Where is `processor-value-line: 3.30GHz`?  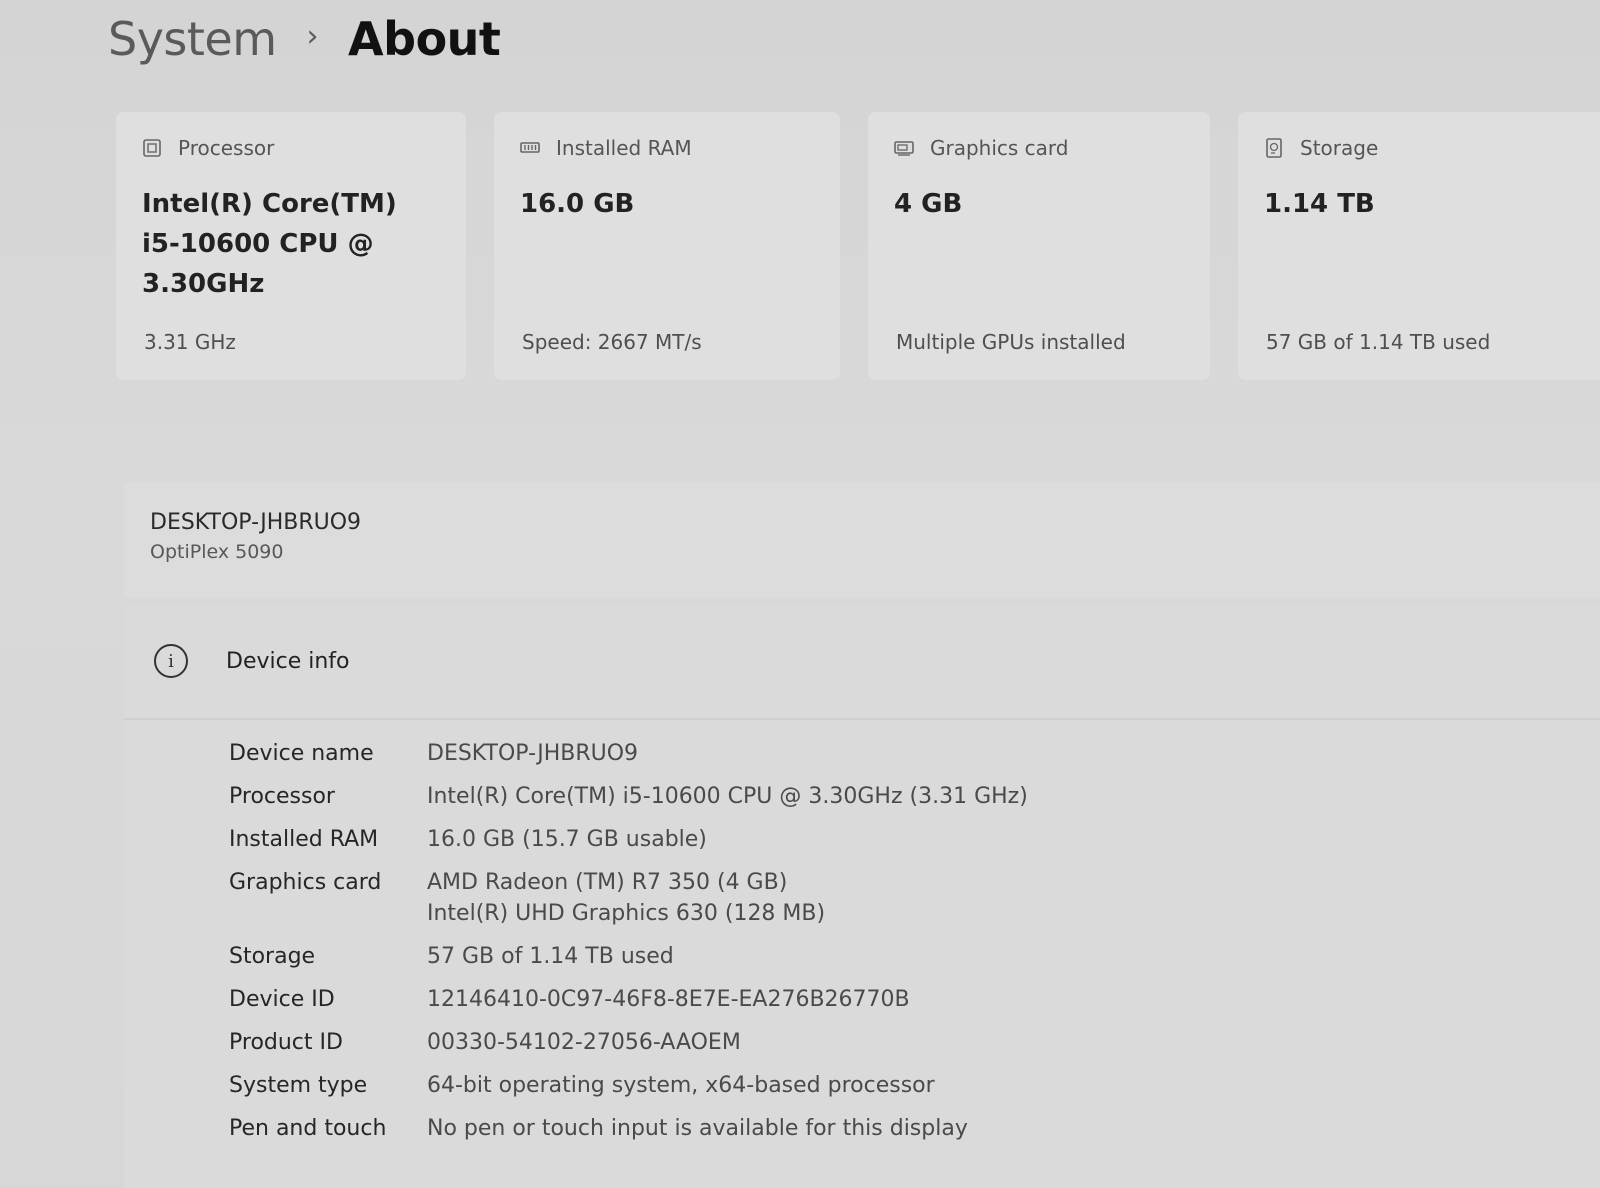 processor-value-line: 3.30GHz is located at coordinates (203, 284).